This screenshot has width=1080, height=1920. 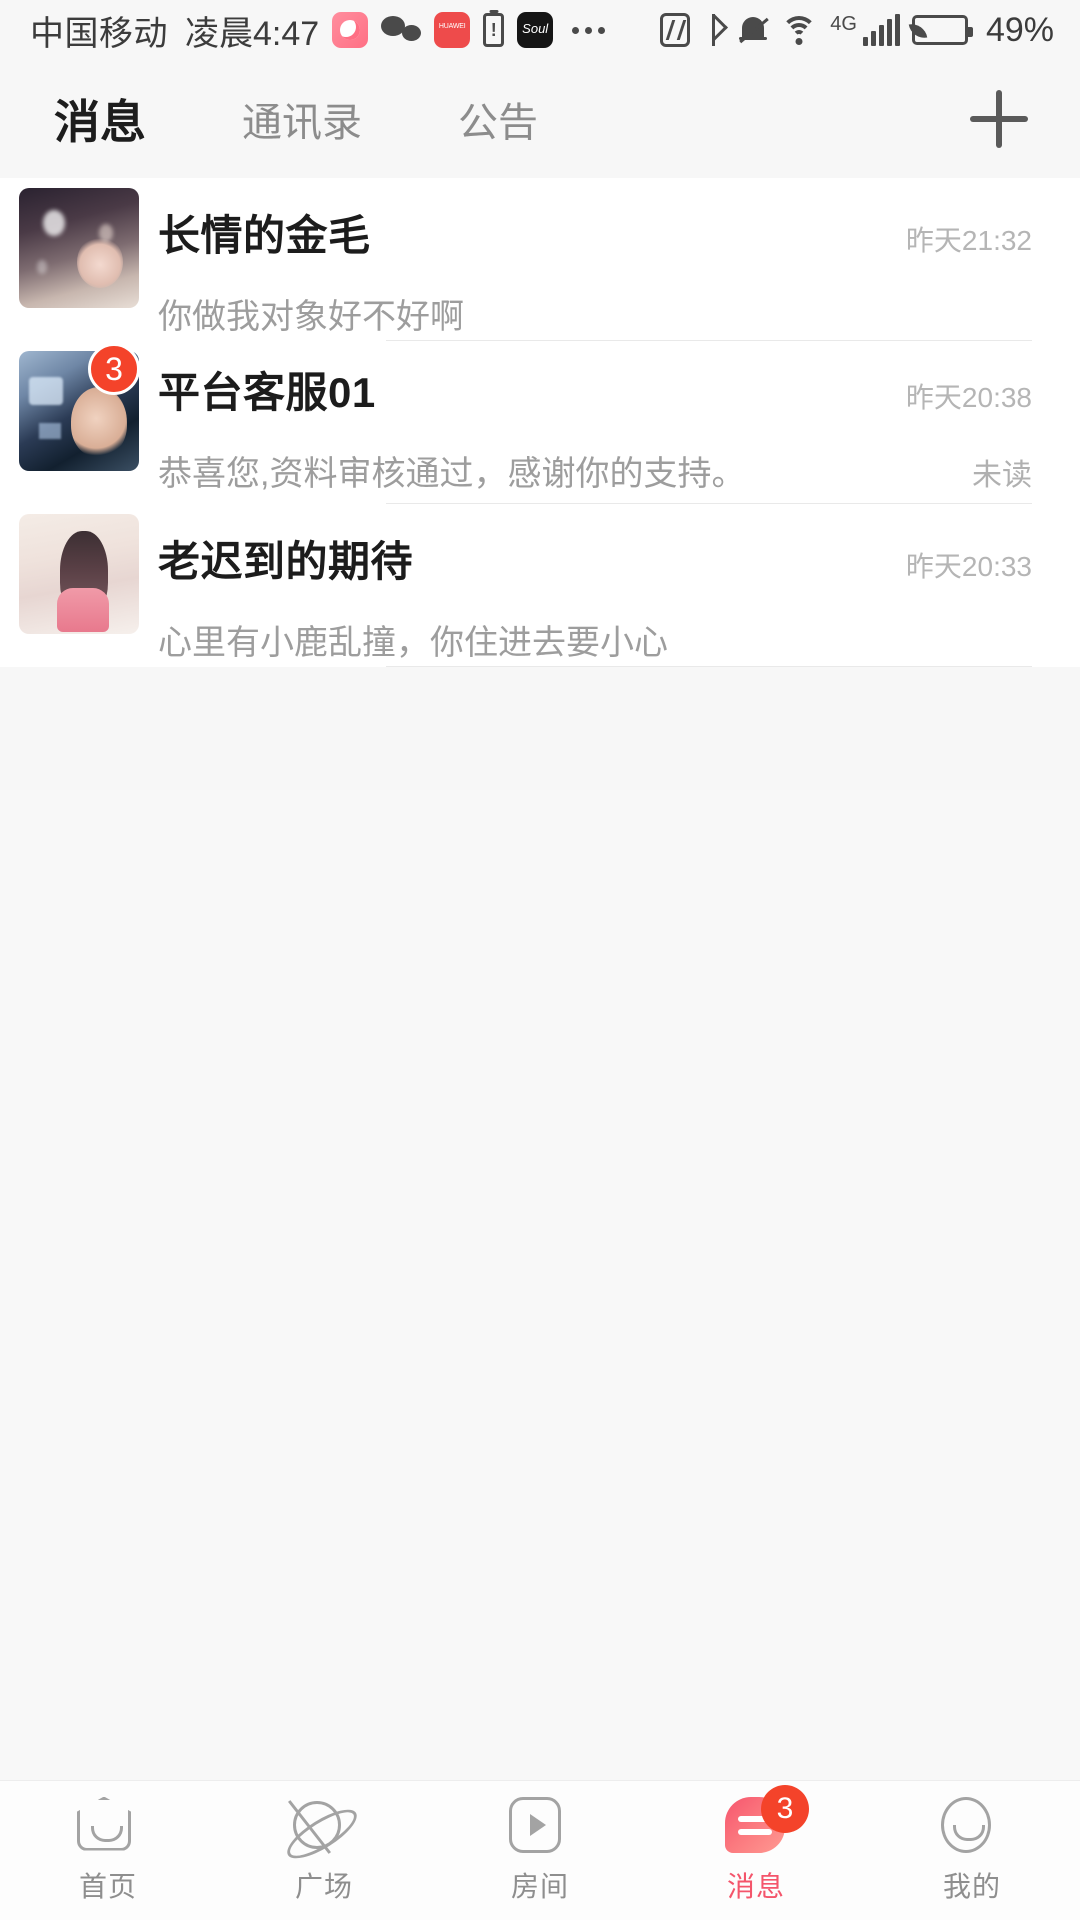 What do you see at coordinates (1019, 29) in the screenshot?
I see `battery-percent-label: 49%` at bounding box center [1019, 29].